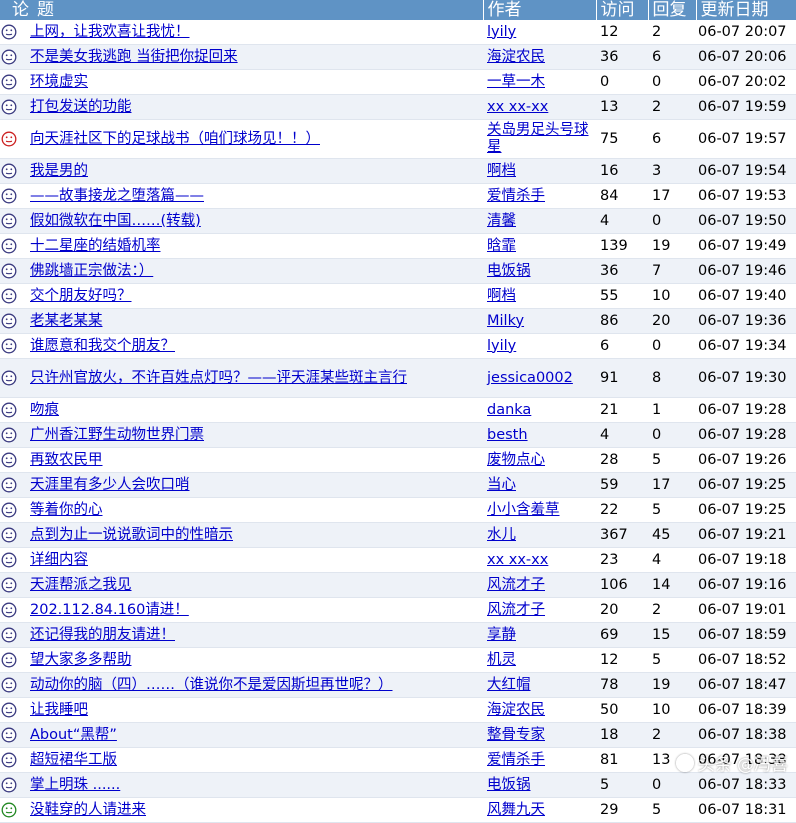 The width and height of the screenshot is (796, 823). I want to click on thread-title-link: 十二星座的结婚机率, so click(95, 246).